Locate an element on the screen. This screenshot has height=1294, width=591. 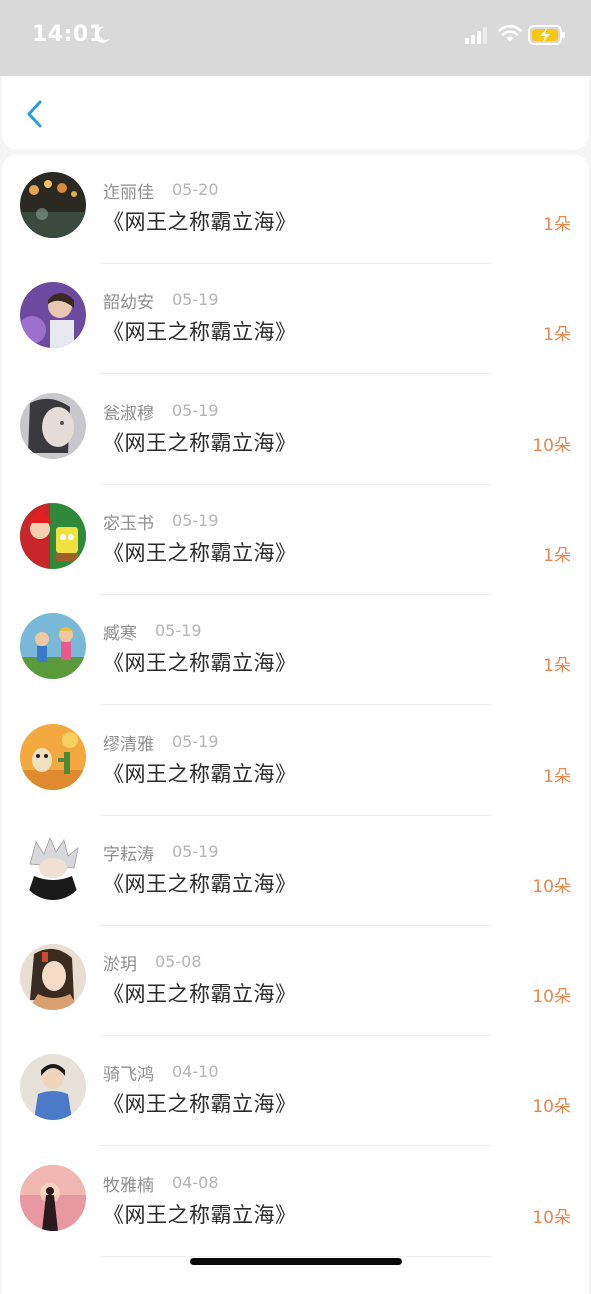
list-item: 宓玉书 05-19 《网王之称霸立海》 1朵 is located at coordinates (295, 540).